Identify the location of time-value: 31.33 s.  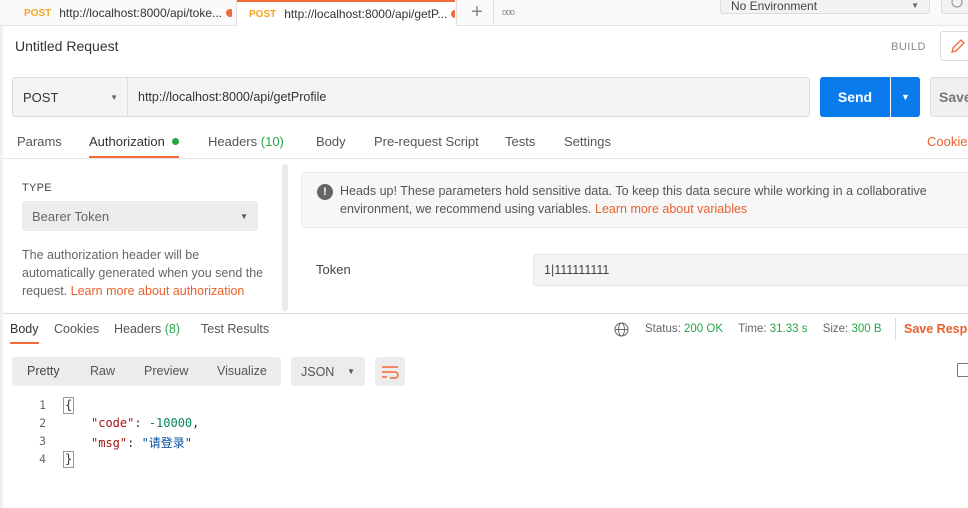
(789, 329).